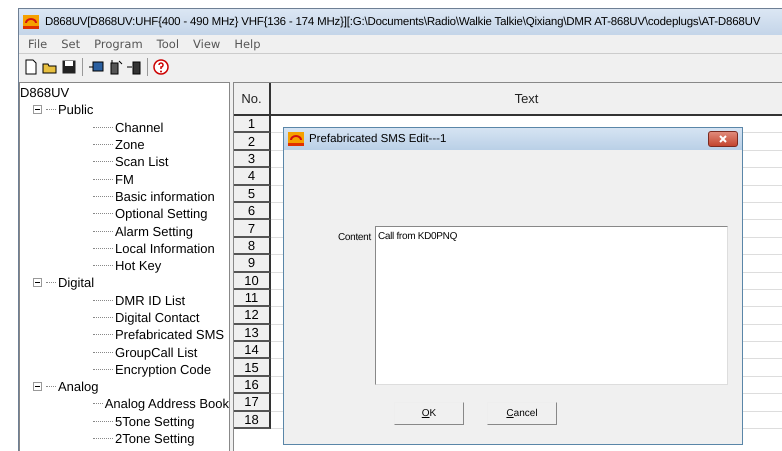 The height and width of the screenshot is (451, 782). What do you see at coordinates (252, 351) in the screenshot?
I see `row-number: 14` at bounding box center [252, 351].